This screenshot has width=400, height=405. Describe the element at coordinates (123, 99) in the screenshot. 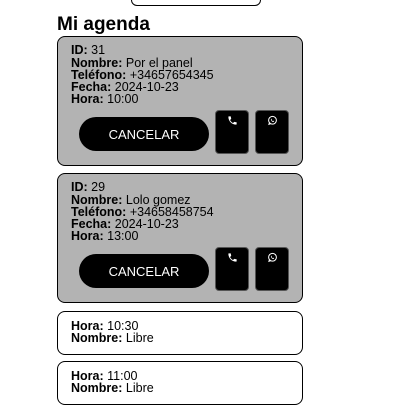

I see `appointment-time: 10:00` at that location.